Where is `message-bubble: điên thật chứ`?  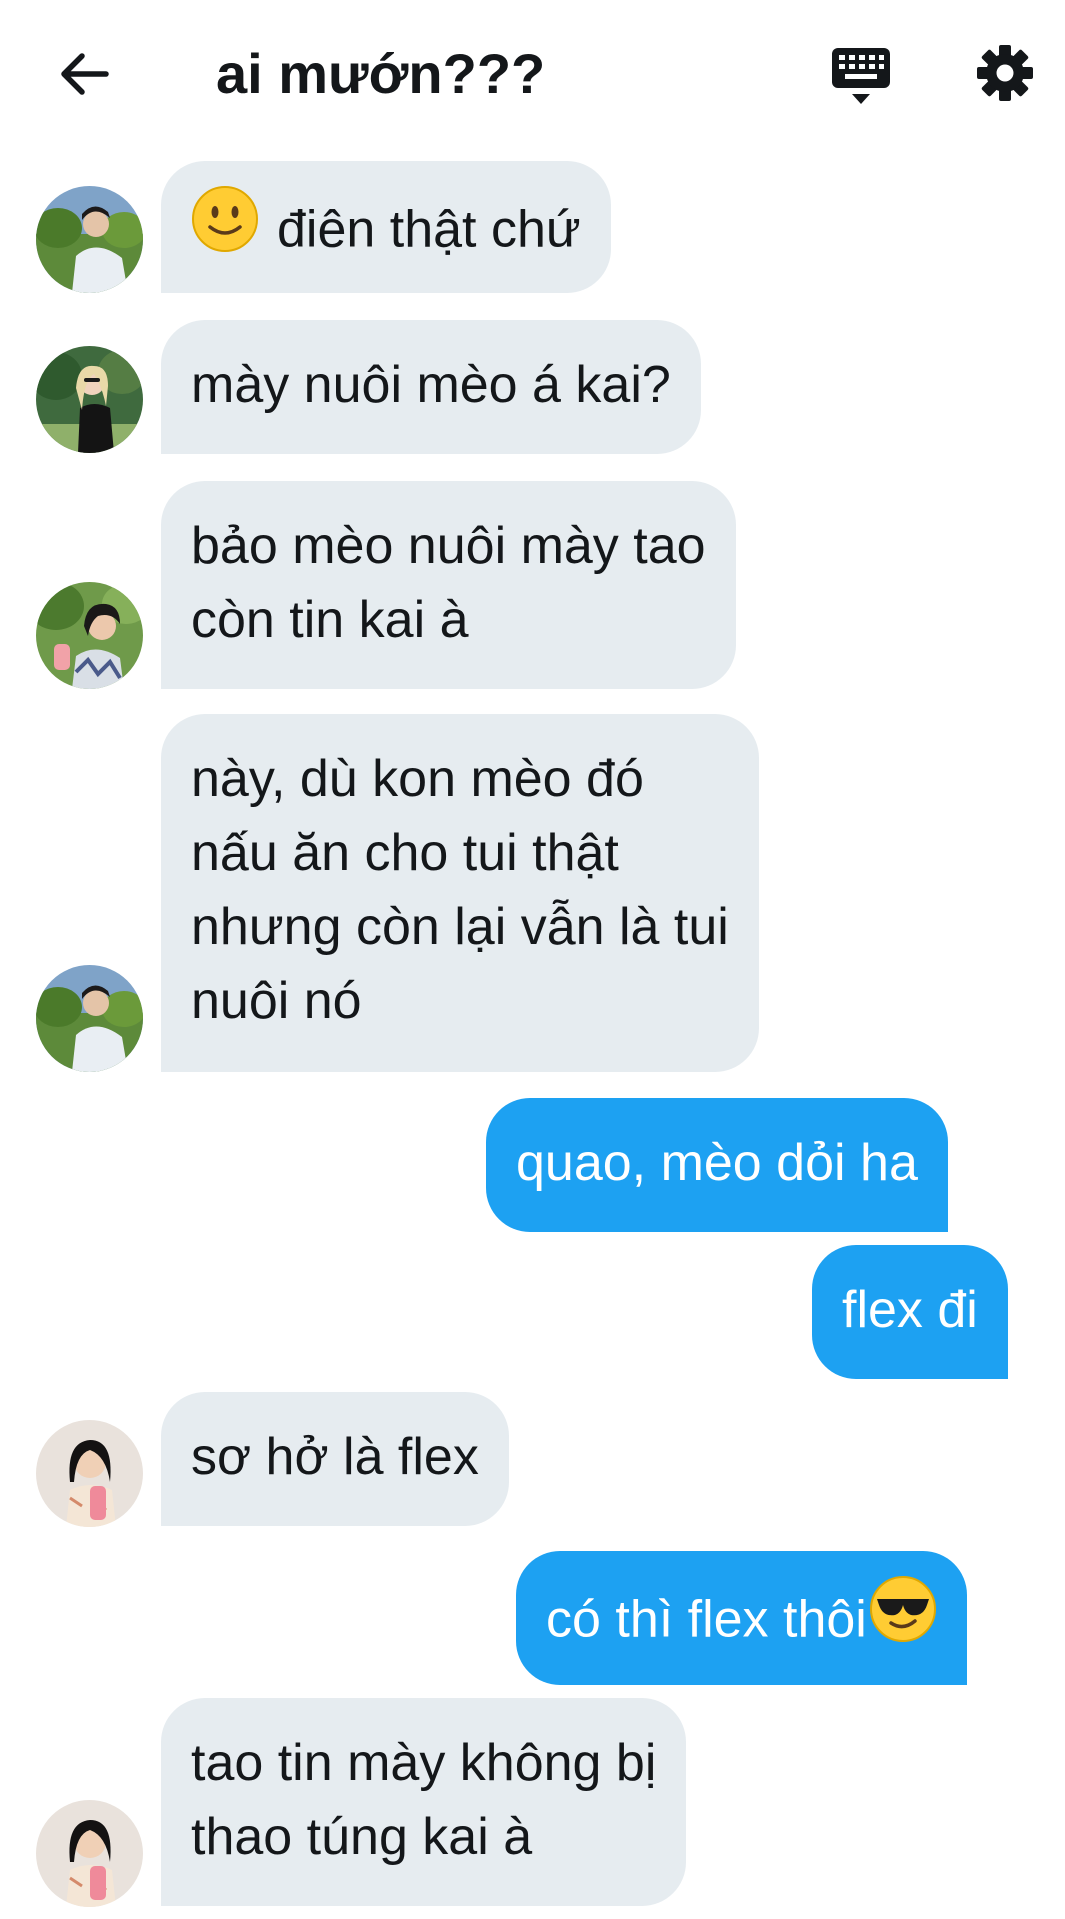 message-bubble: điên thật chứ is located at coordinates (386, 227).